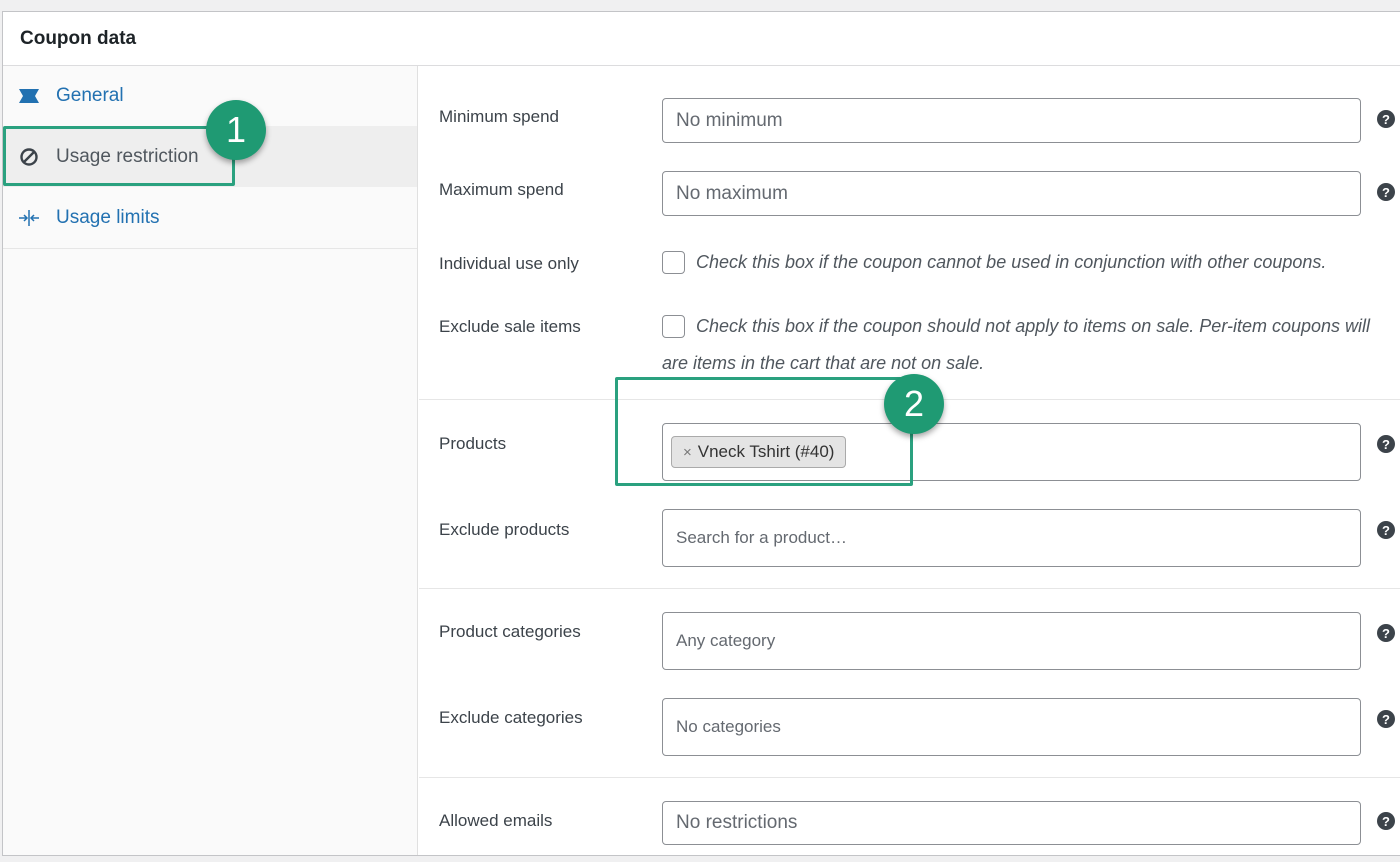 The height and width of the screenshot is (862, 1400). I want to click on product-categories-placeholder: Any category, so click(726, 640).